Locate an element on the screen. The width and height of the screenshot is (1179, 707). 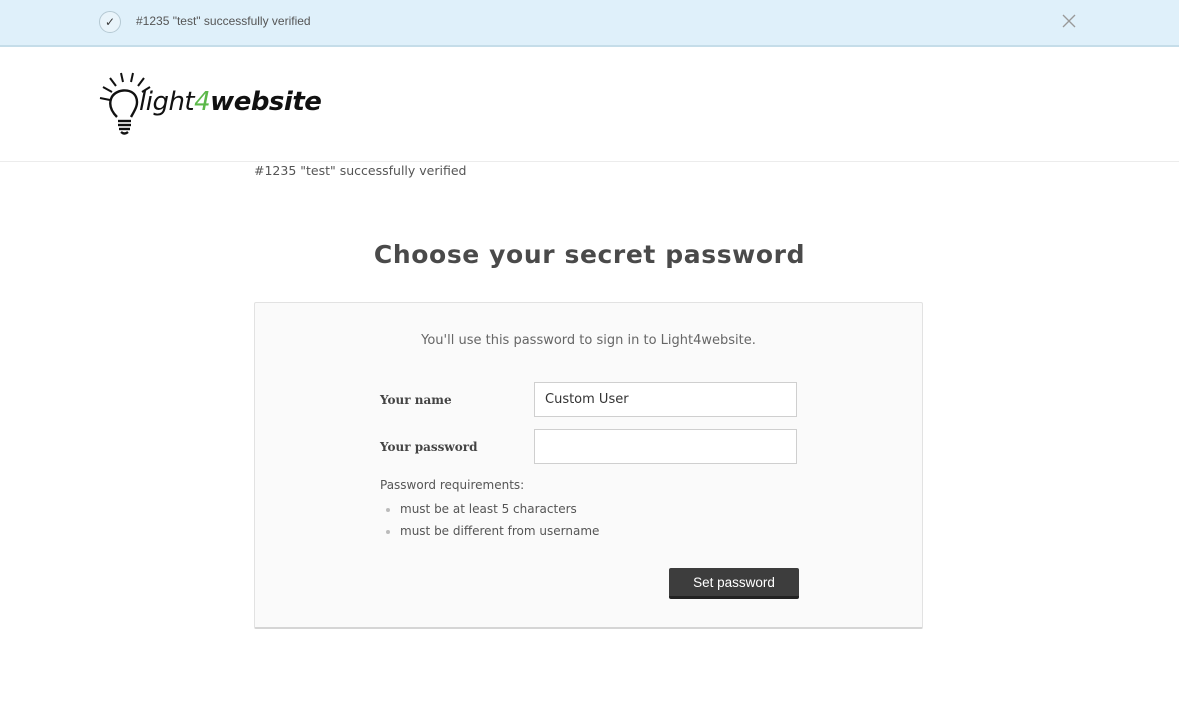
requirement-item: must be different from username is located at coordinates (489, 534).